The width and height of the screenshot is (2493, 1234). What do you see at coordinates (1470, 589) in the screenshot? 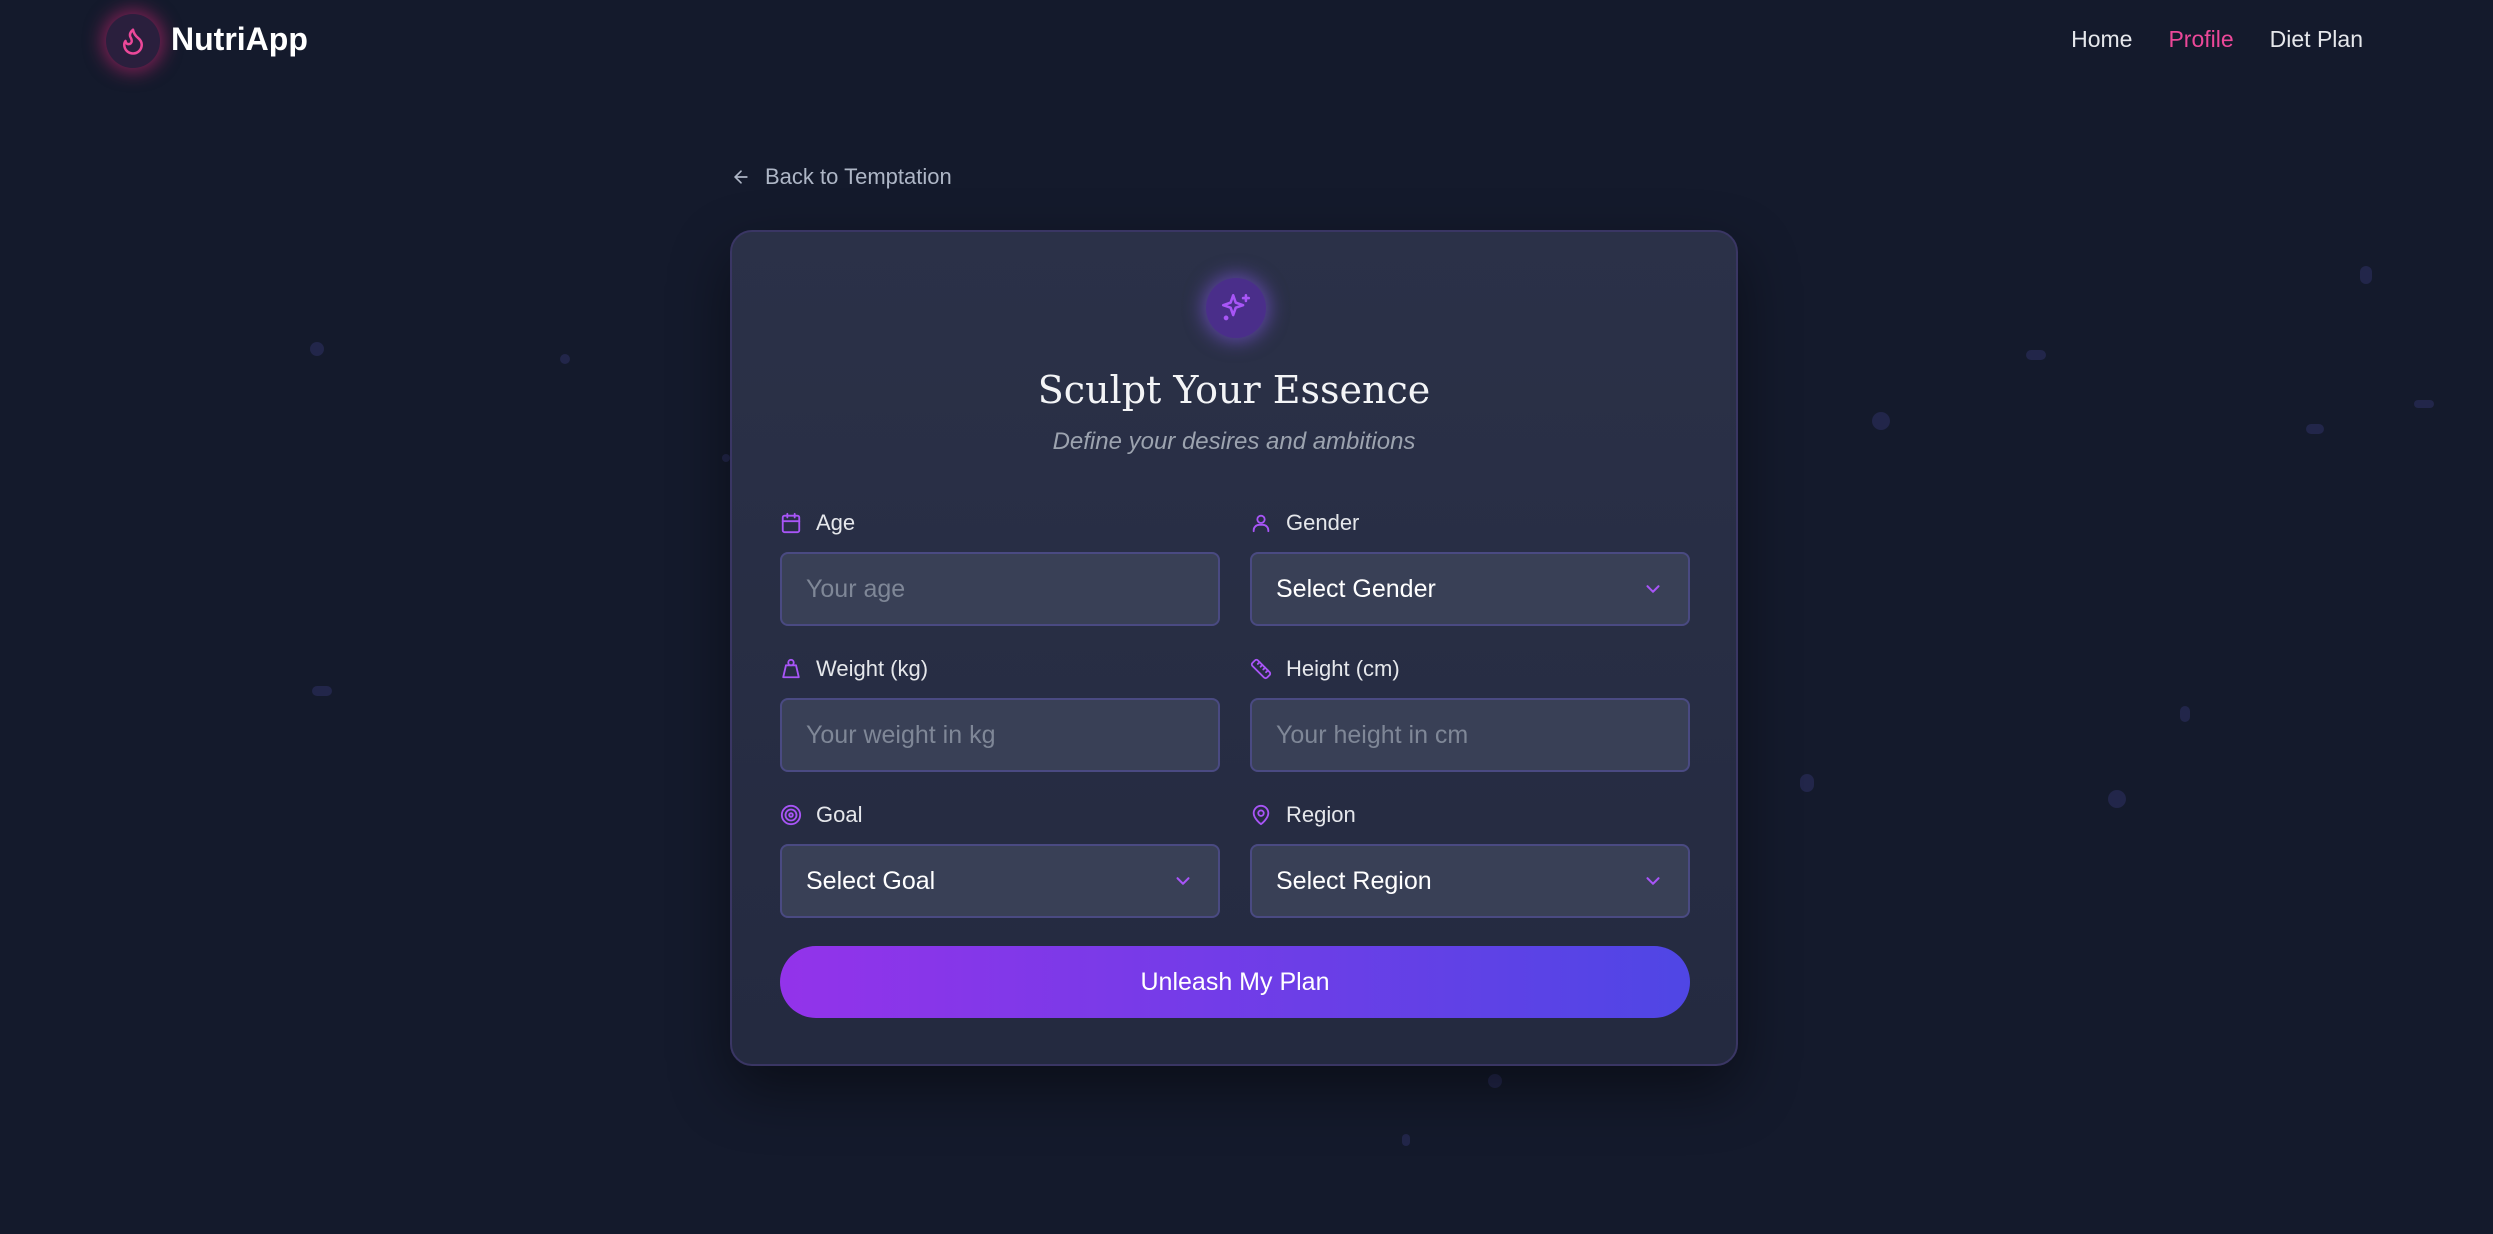
I see `gender-select: Select Gender` at bounding box center [1470, 589].